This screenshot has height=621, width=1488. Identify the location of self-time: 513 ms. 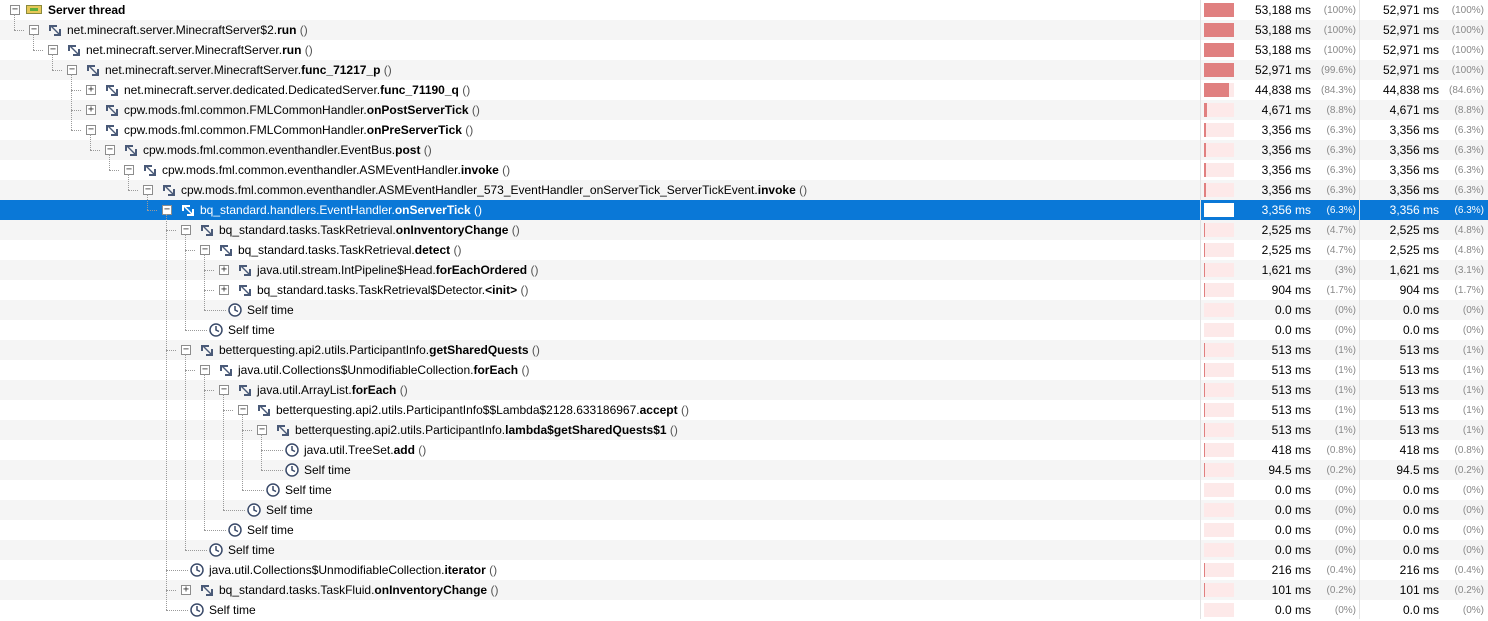
(1419, 370).